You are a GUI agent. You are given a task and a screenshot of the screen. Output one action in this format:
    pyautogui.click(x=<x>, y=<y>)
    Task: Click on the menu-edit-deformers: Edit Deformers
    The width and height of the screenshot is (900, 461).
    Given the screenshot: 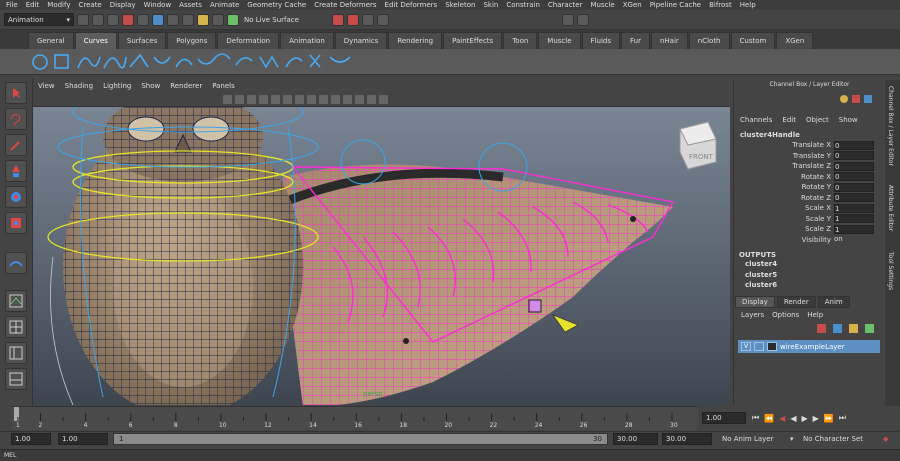 What is the action you would take?
    pyautogui.click(x=411, y=5)
    